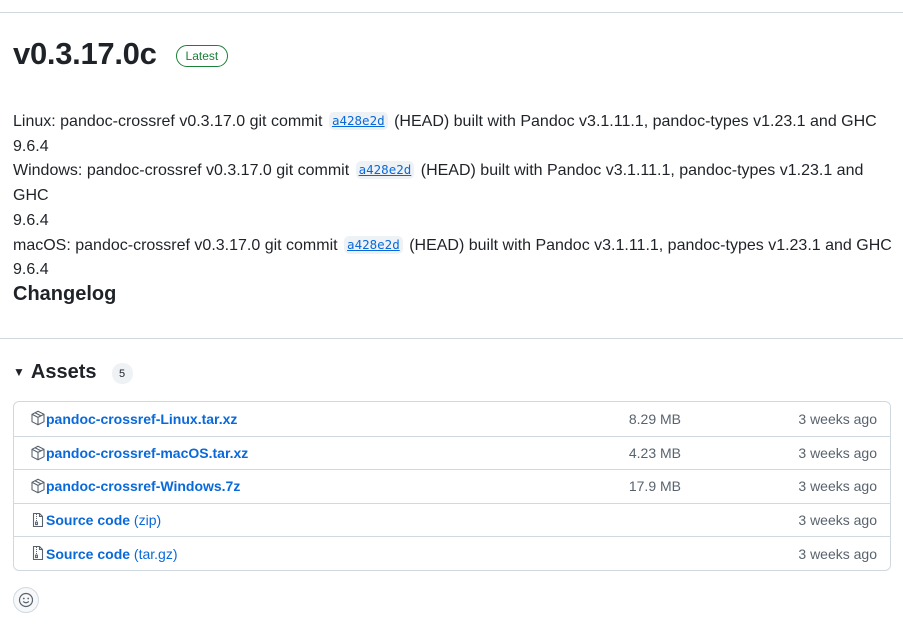  I want to click on assets-title: Assets, so click(63, 371).